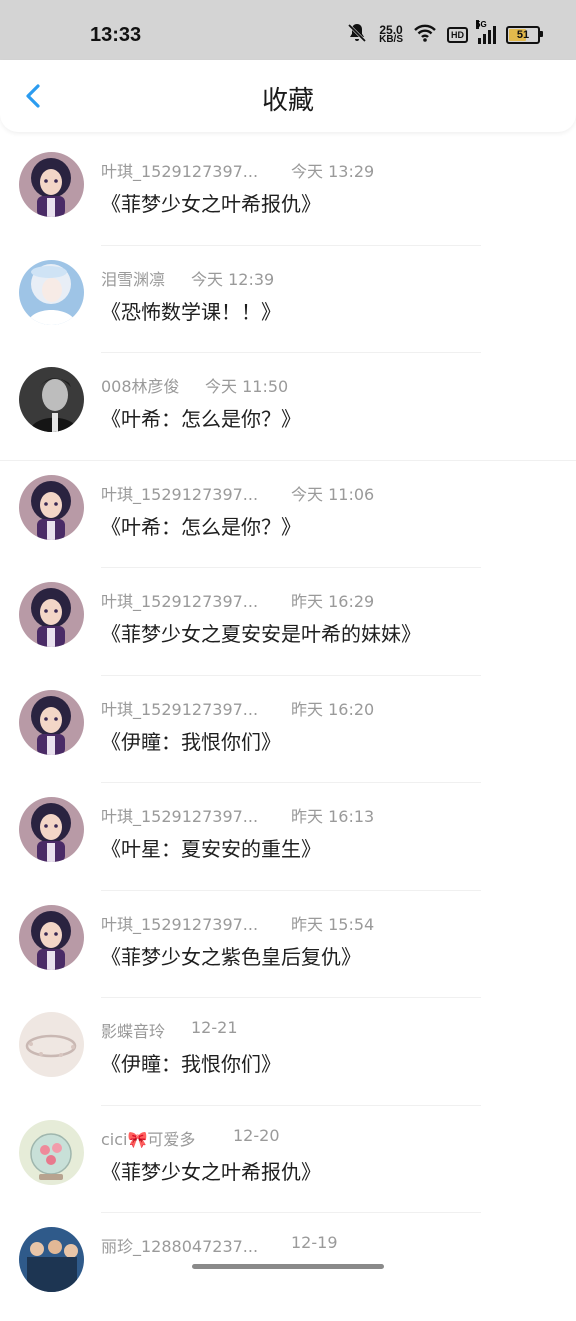  What do you see at coordinates (233, 279) in the screenshot?
I see `item-timestamp: 今天 12:39` at bounding box center [233, 279].